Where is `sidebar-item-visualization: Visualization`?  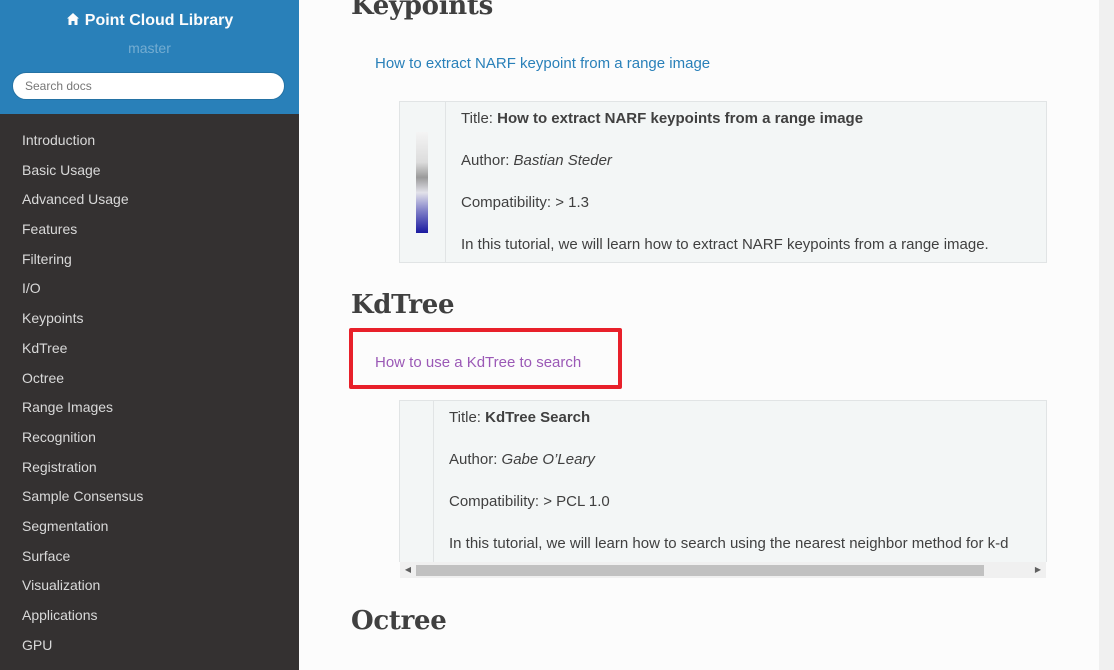
sidebar-item-visualization: Visualization is located at coordinates (149, 586).